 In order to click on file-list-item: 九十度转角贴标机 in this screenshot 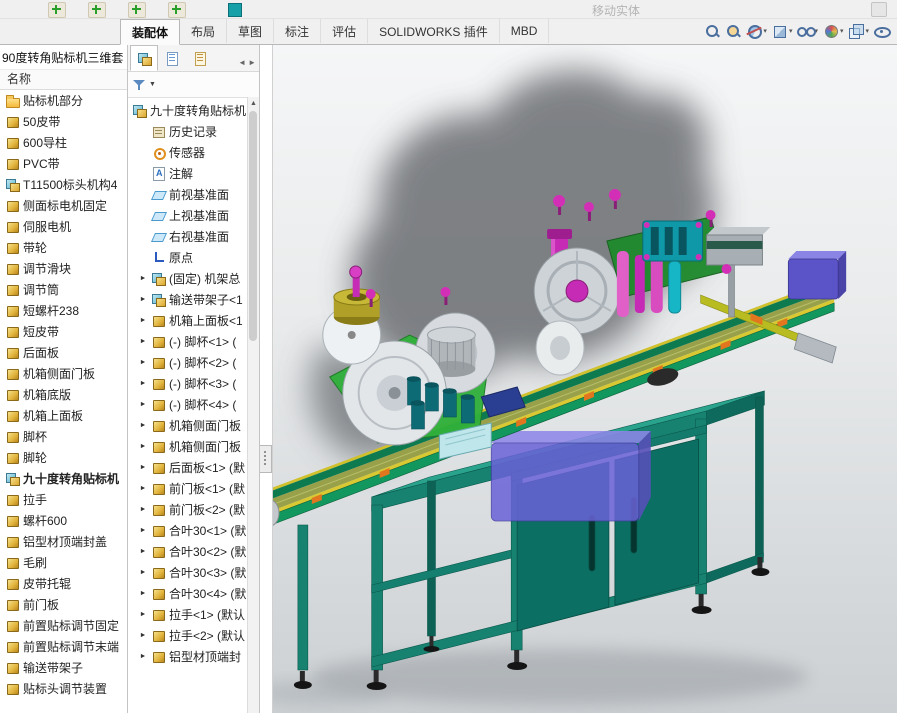, I will do `click(63, 478)`.